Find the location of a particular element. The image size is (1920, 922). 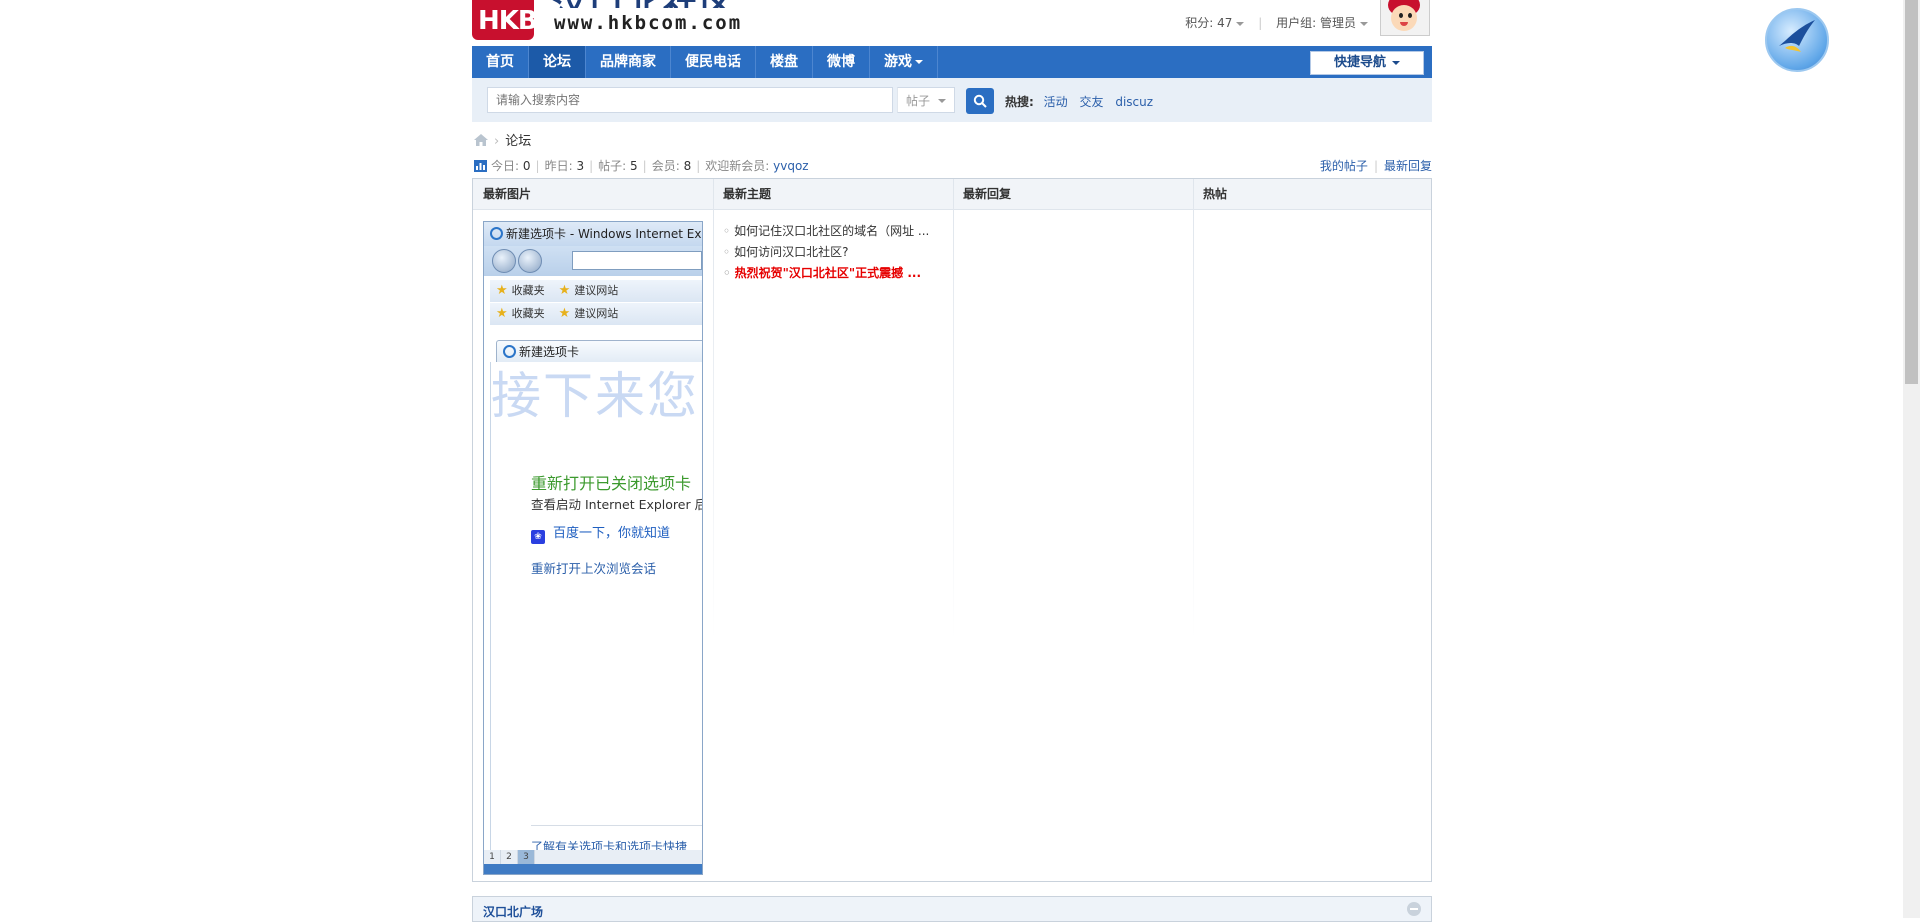

logo-url: www.hkbcom.com is located at coordinates (648, 23).